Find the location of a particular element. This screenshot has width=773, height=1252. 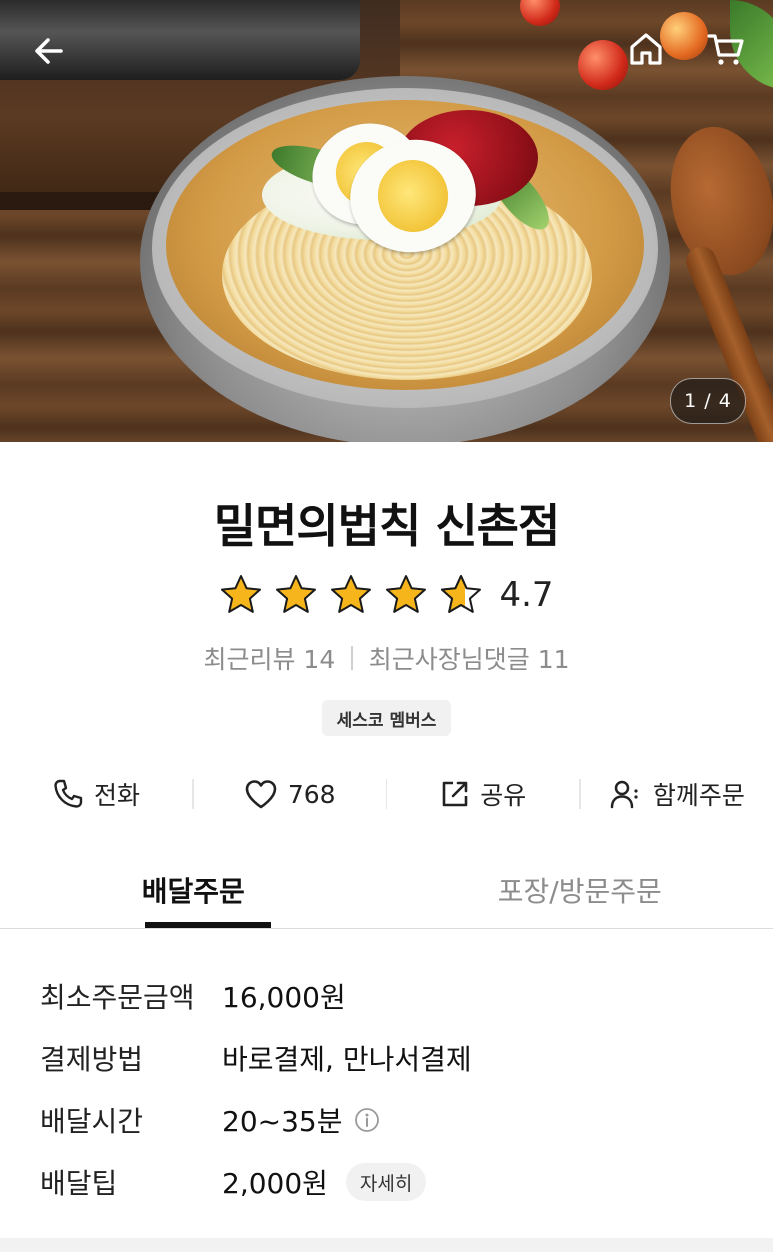

call-label: 전화 is located at coordinates (117, 795).